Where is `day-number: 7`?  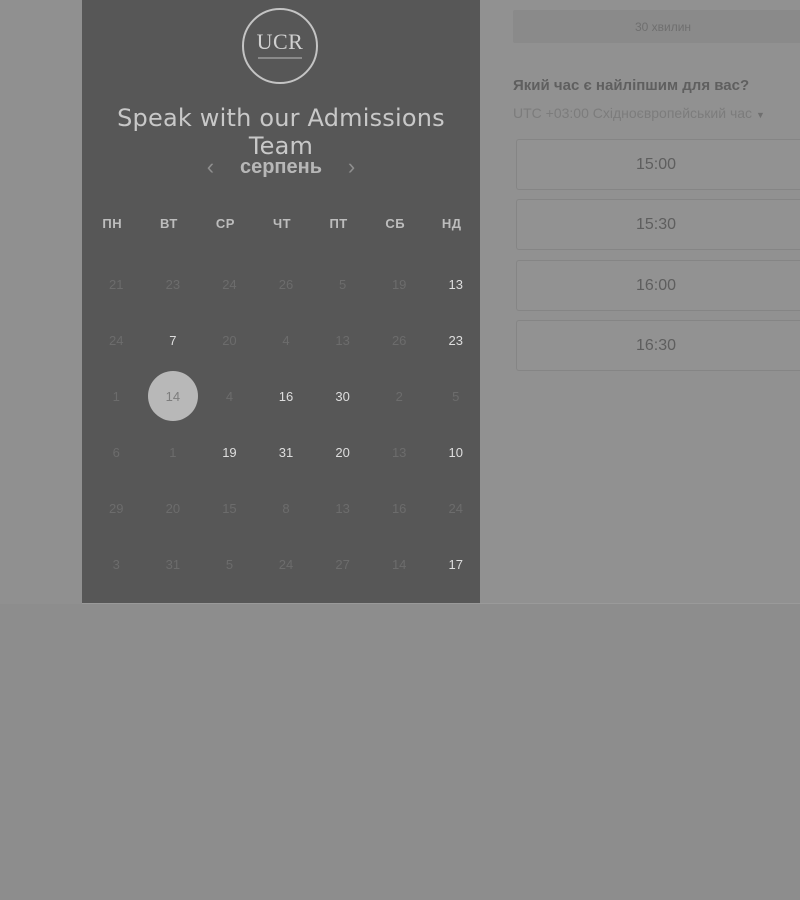 day-number: 7 is located at coordinates (173, 340).